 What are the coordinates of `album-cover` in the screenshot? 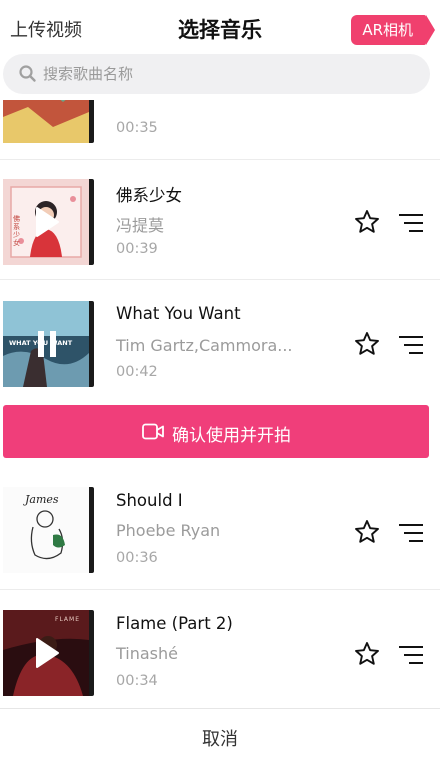 It's located at (46, 121).